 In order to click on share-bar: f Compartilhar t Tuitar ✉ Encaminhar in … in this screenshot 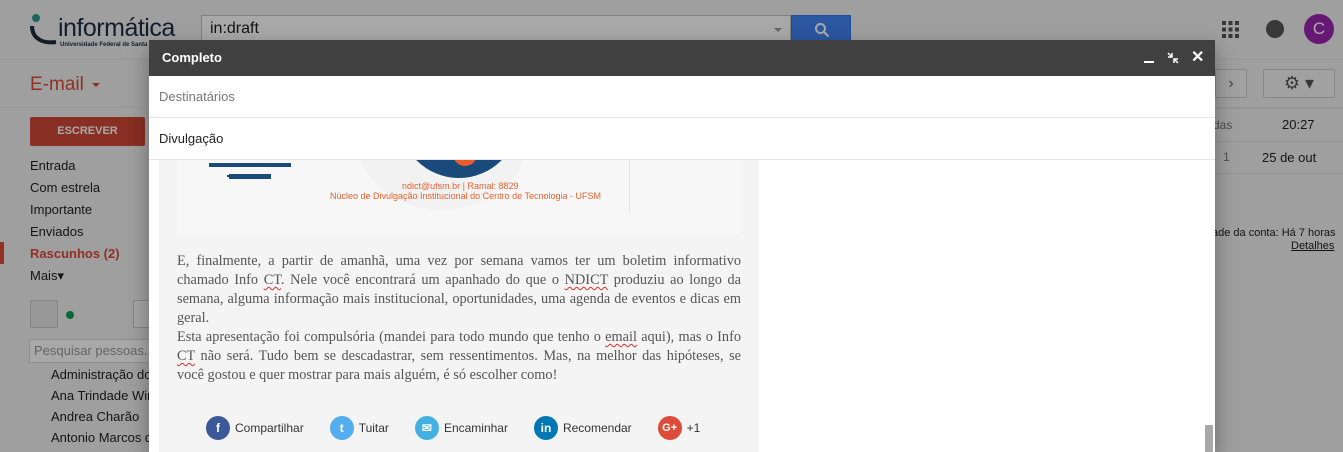, I will do `click(466, 428)`.